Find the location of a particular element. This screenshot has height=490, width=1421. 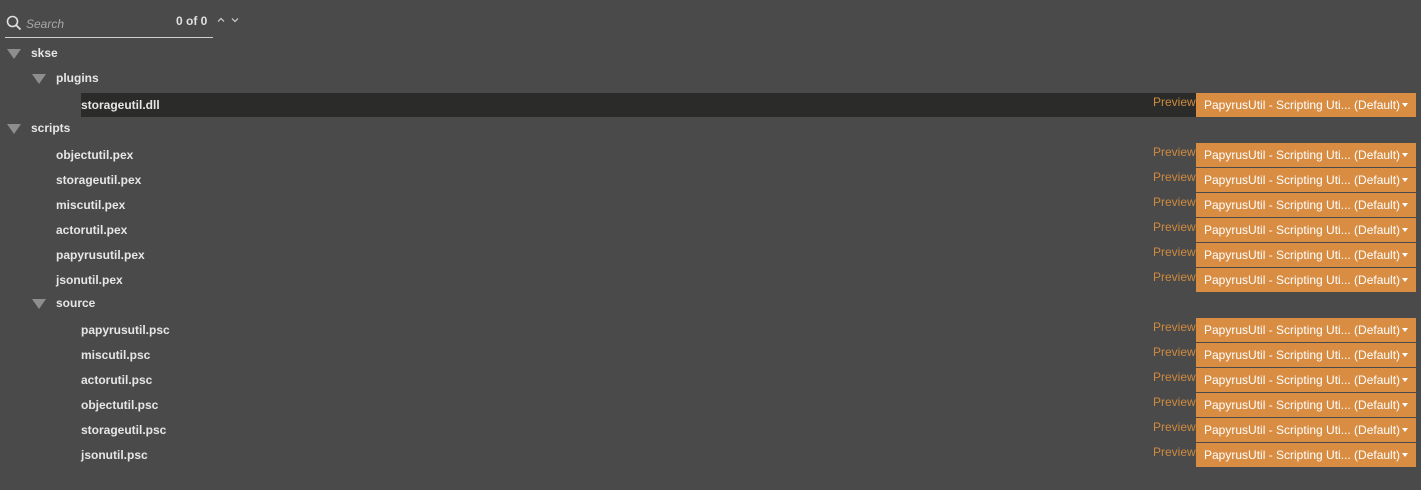

file-name: miscutil.pex is located at coordinates (91, 205).